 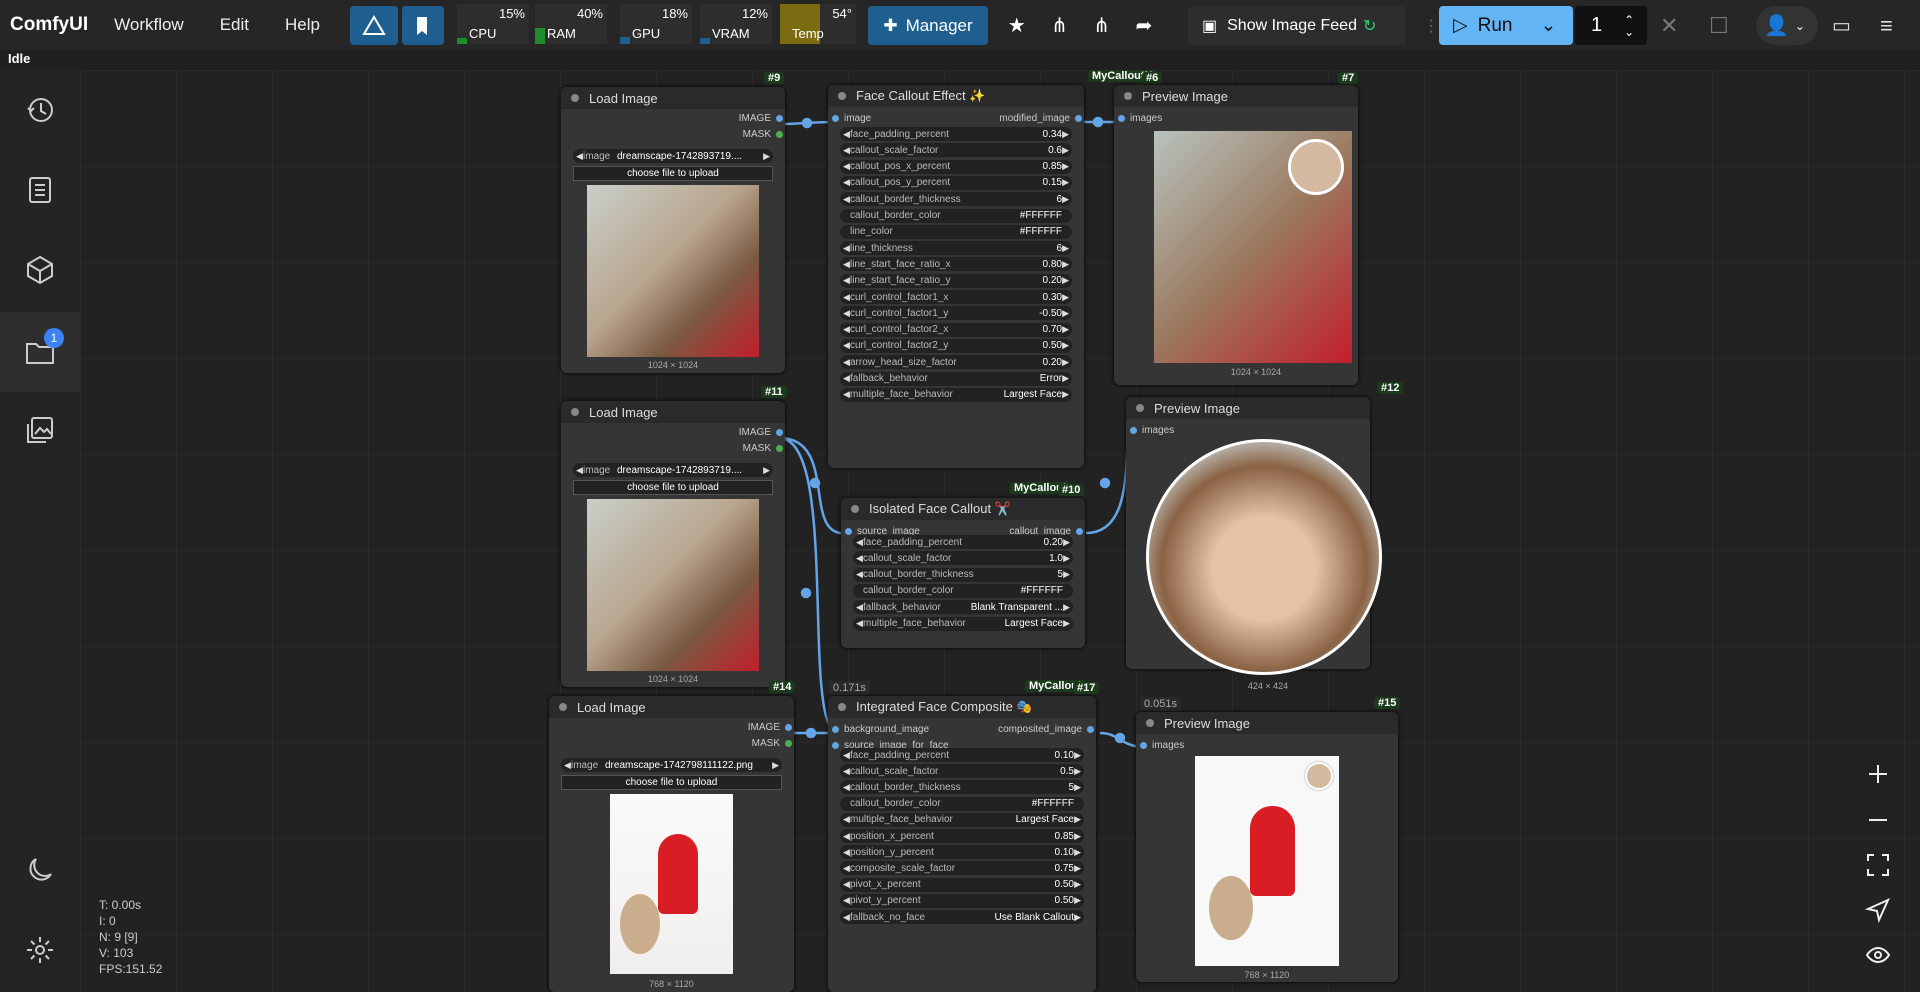 I want to click on input-image-slot, so click(x=835, y=118).